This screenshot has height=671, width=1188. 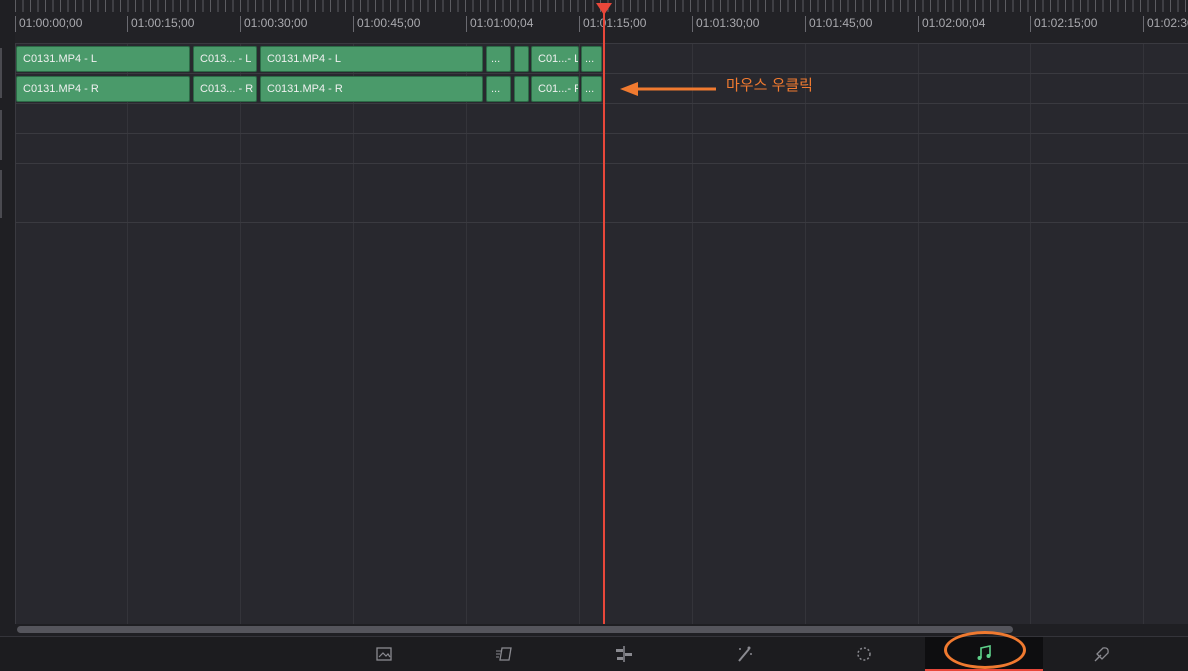 I want to click on timecode-label: 01:00:30;00, so click(x=273, y=24).